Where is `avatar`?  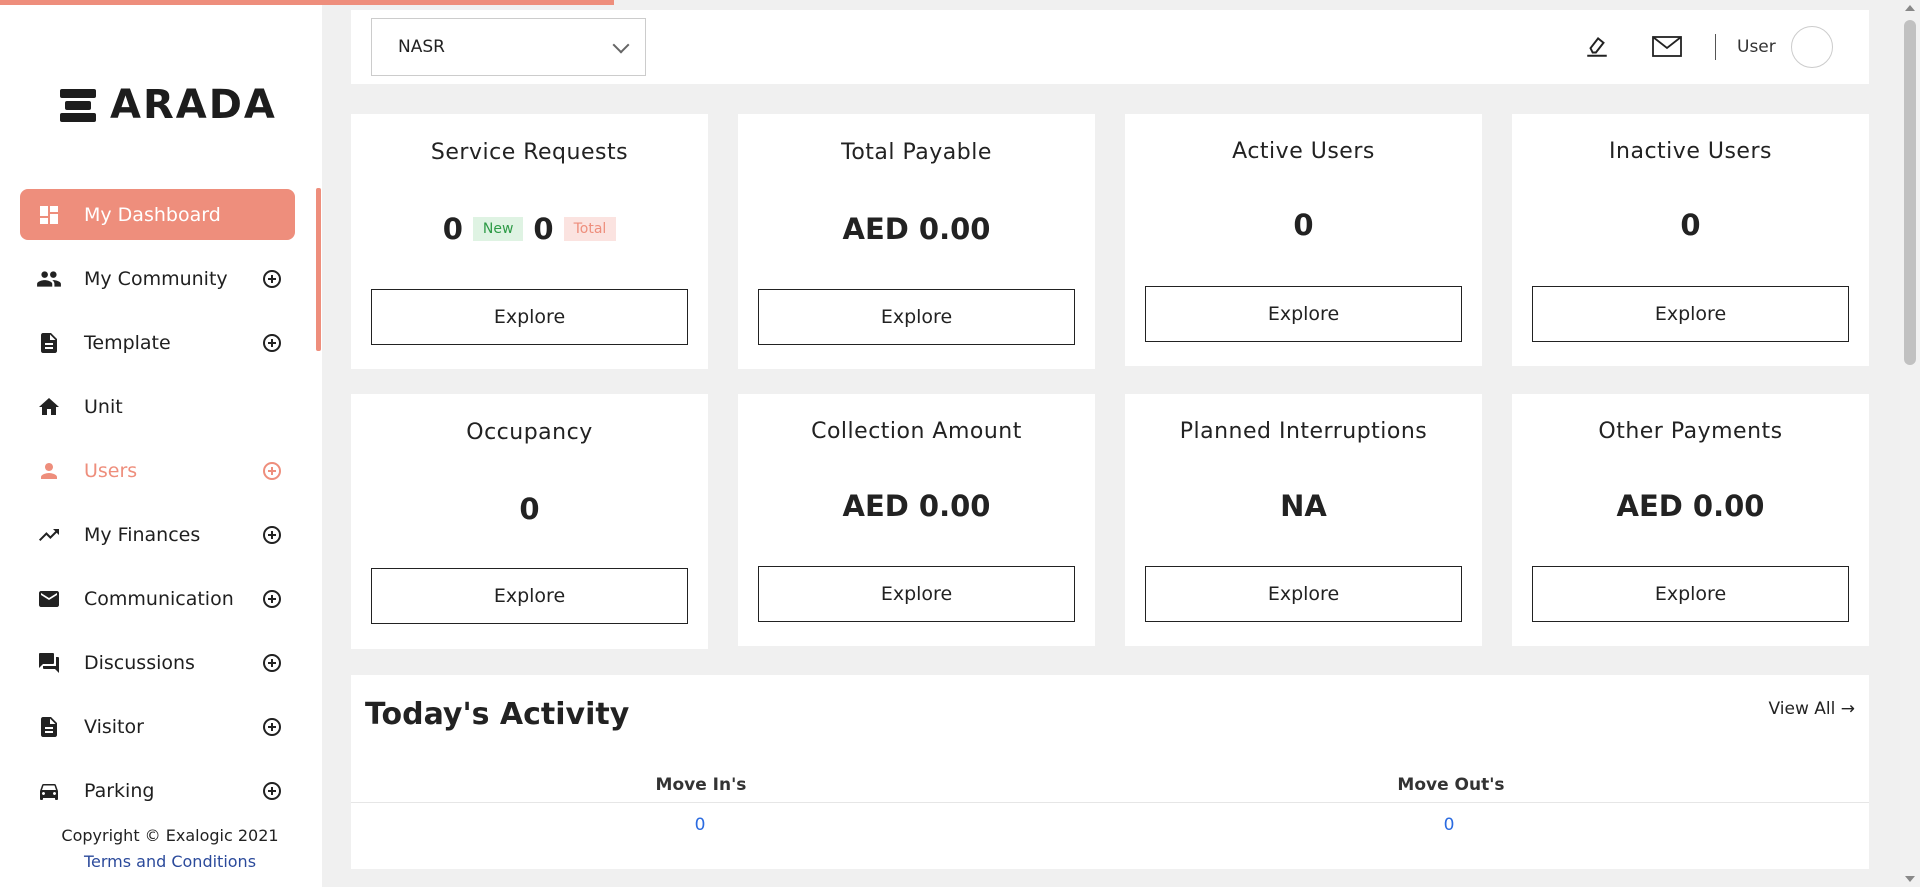
avatar is located at coordinates (1812, 47).